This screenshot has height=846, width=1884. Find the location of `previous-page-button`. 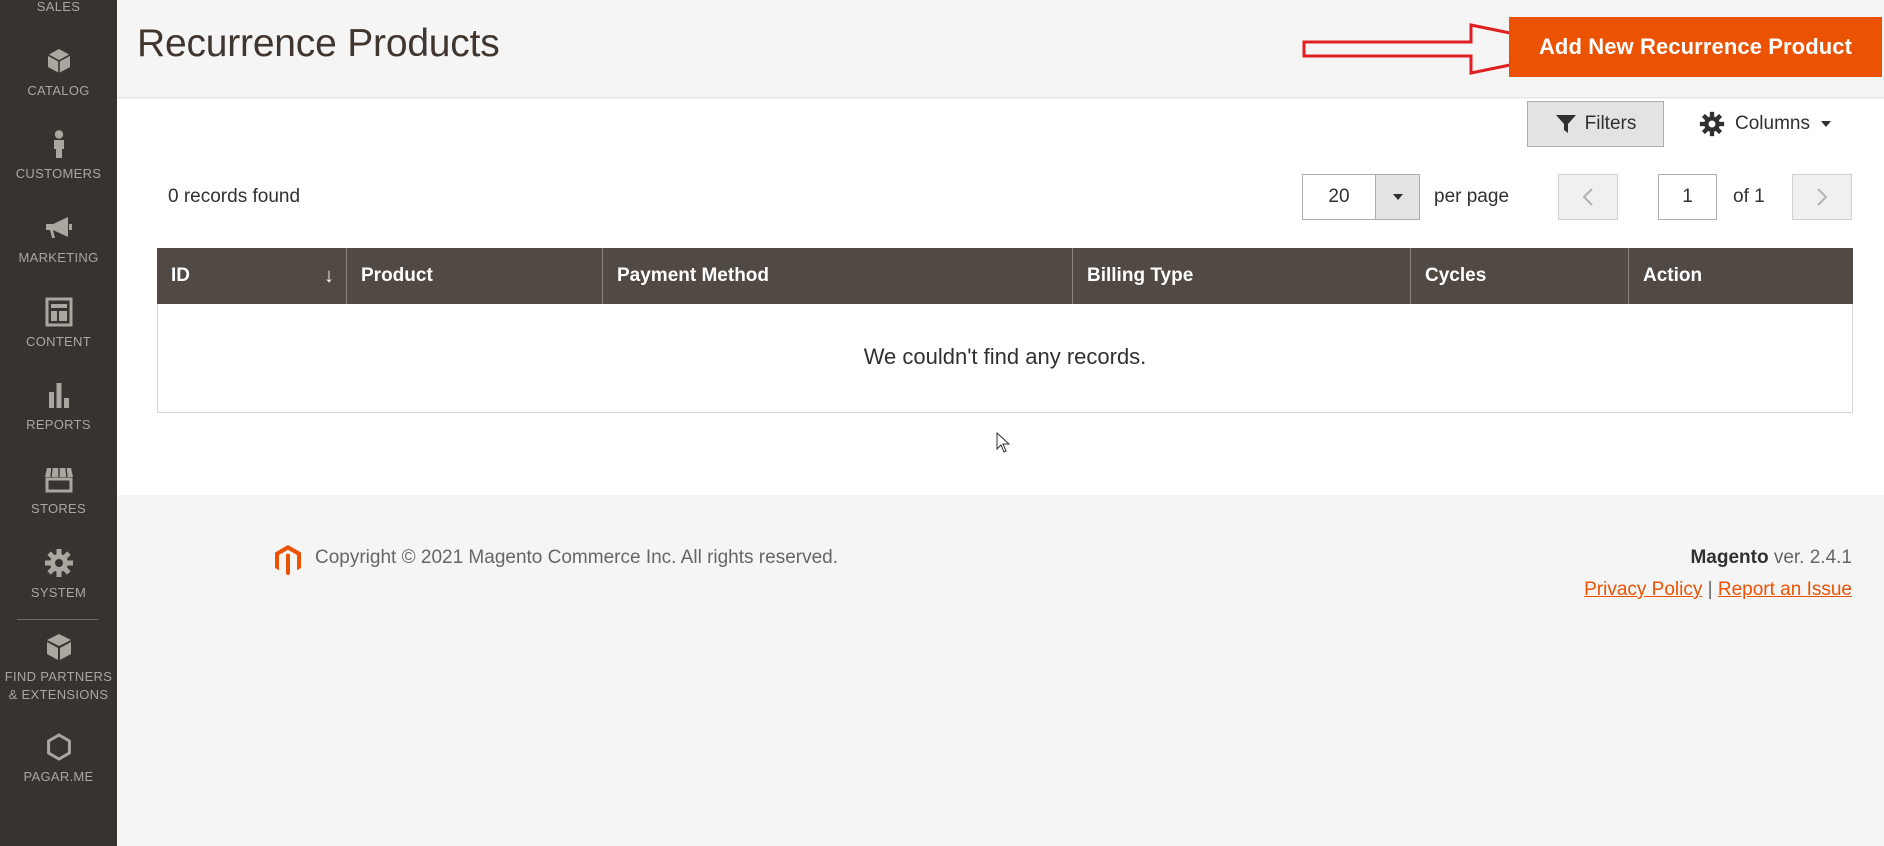

previous-page-button is located at coordinates (1588, 197).